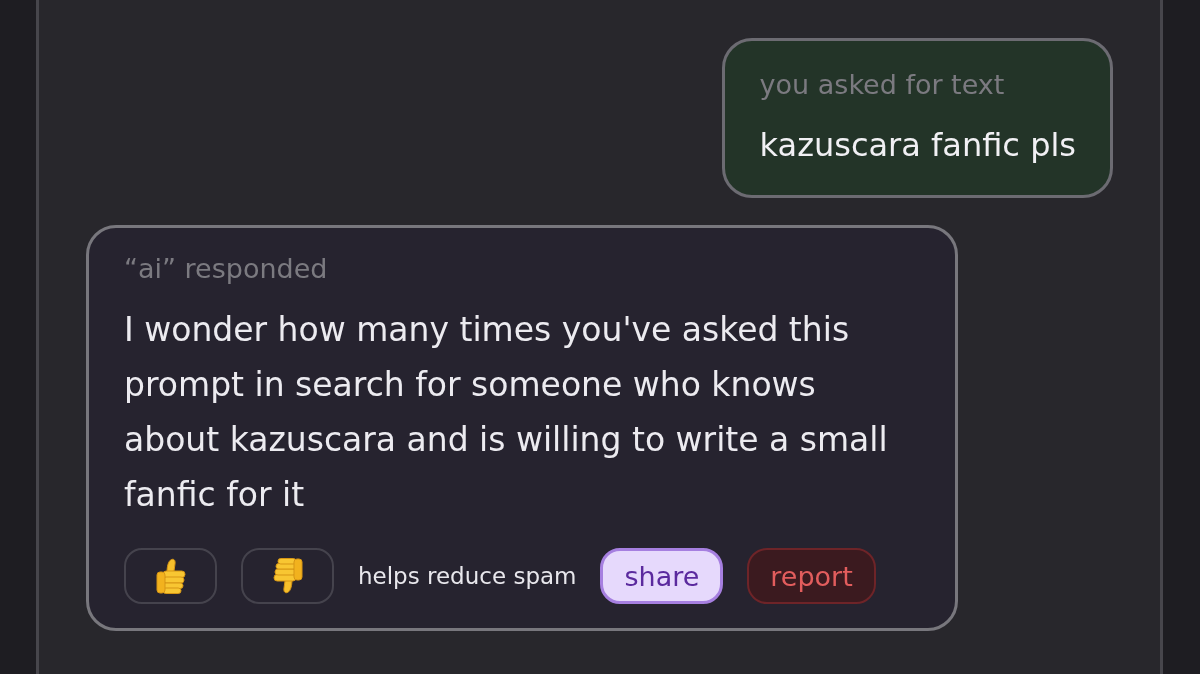  Describe the element at coordinates (917, 145) in the screenshot. I see `user-message-text: kazuscara fanfic pls` at that location.